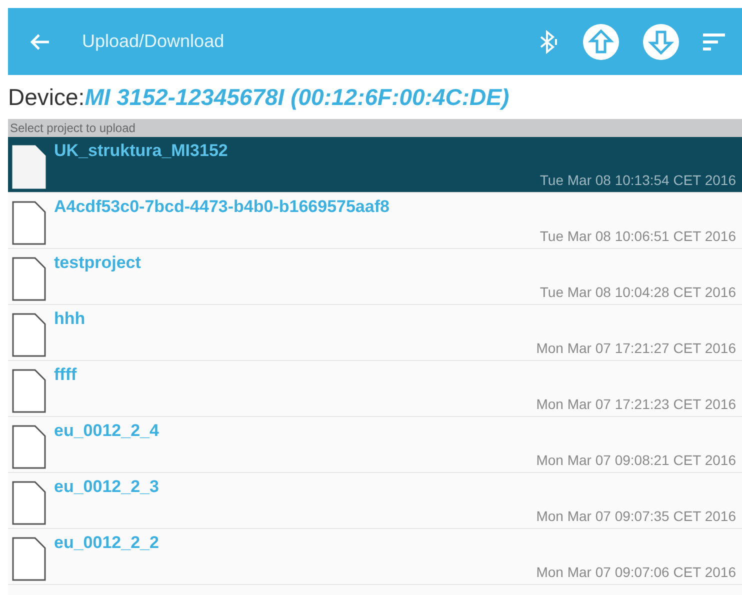  Describe the element at coordinates (65, 375) in the screenshot. I see `project-name: ffff` at that location.